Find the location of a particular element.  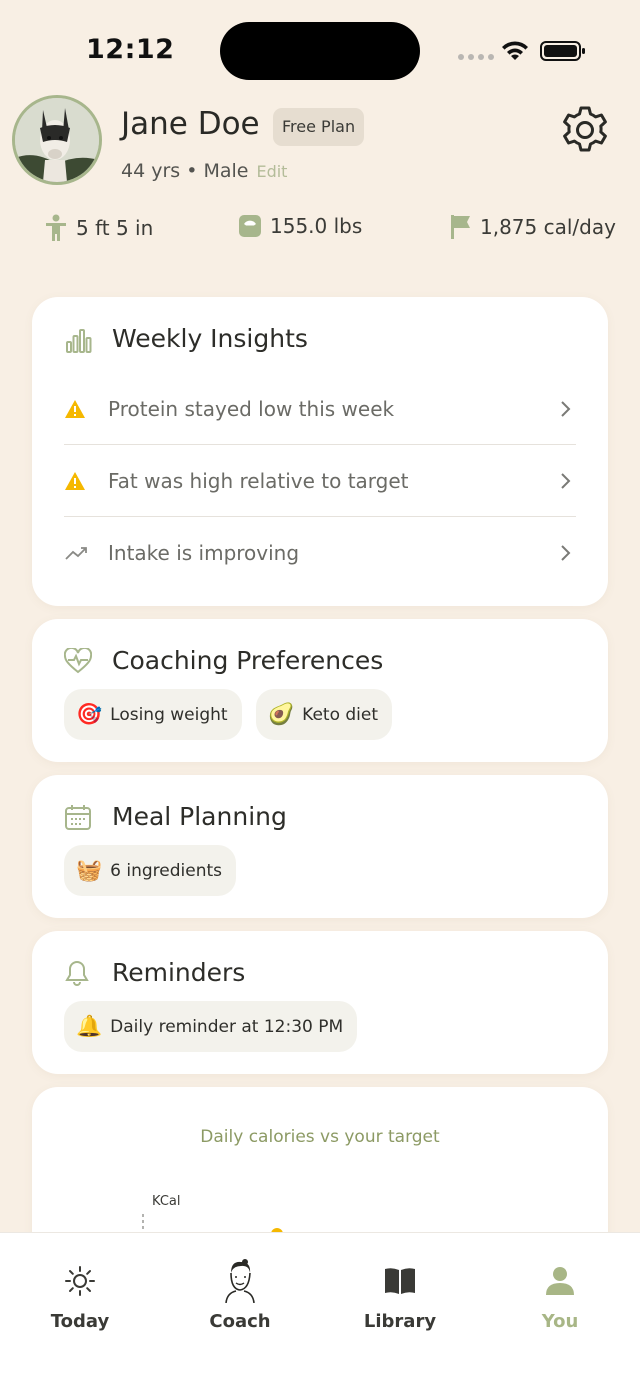

ingredients-chip: 🧺 6 ingredients is located at coordinates (150, 870).